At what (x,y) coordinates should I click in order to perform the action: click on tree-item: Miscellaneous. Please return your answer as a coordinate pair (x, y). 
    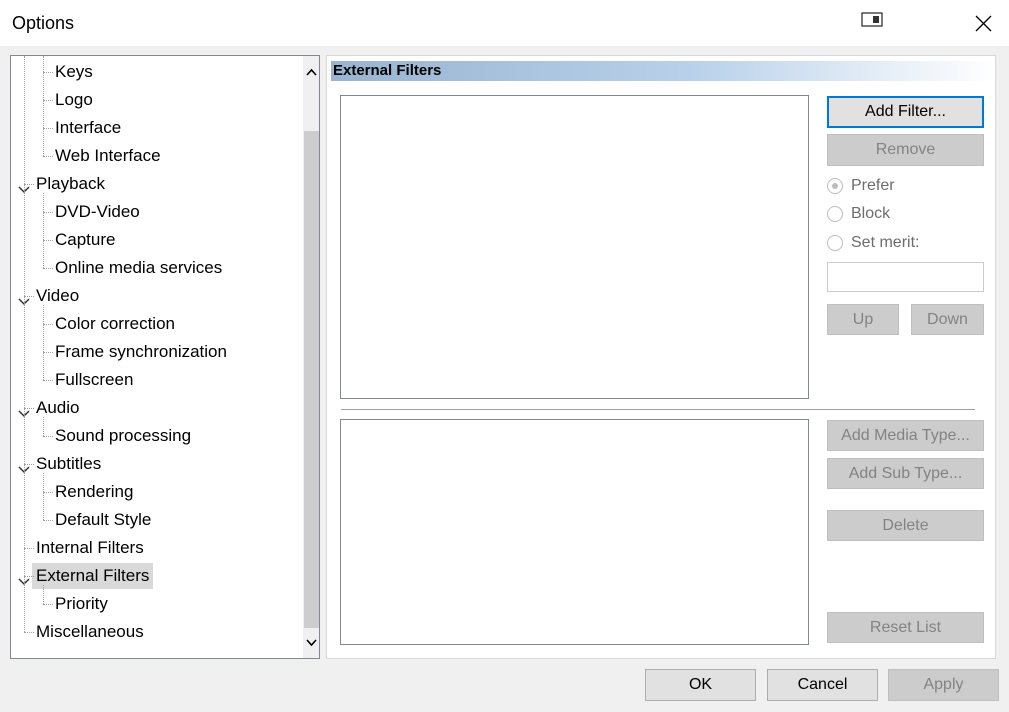
    Looking at the image, I should click on (90, 632).